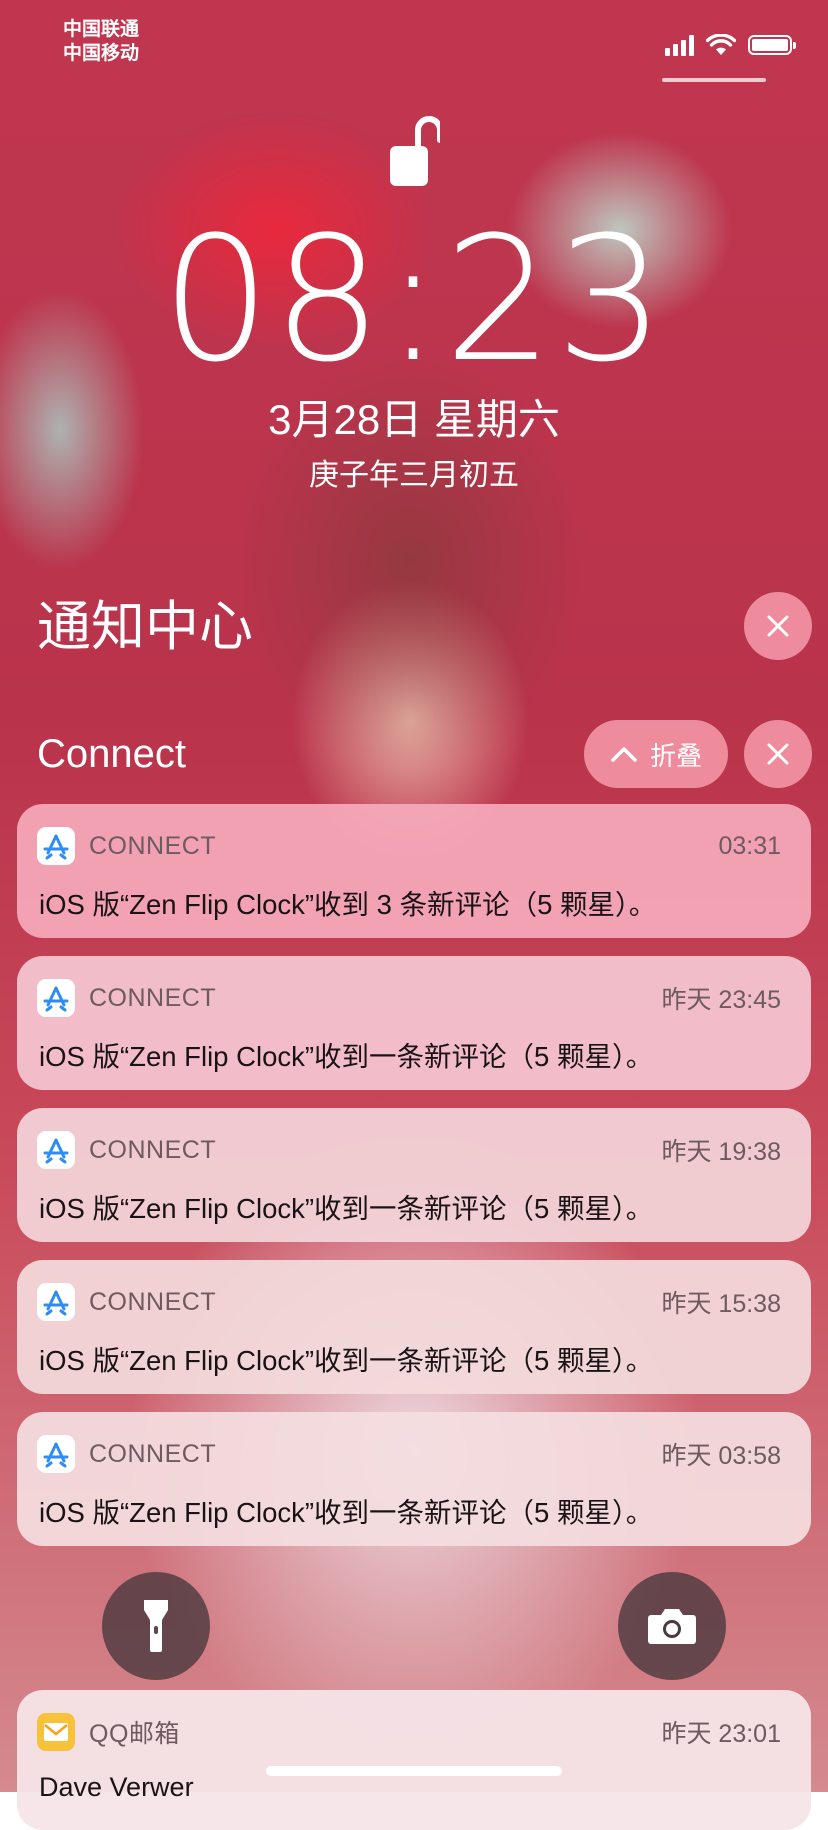 The width and height of the screenshot is (828, 1830). I want to click on lock-clock: 08:23, so click(414, 299).